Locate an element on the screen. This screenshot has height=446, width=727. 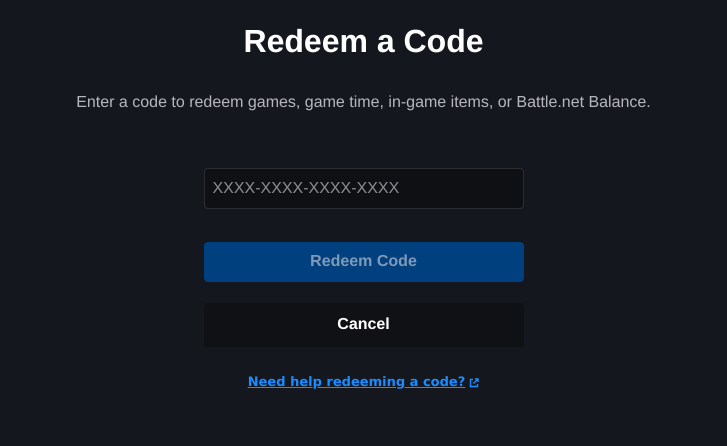
help-link: Need help redeeming a code? is located at coordinates (364, 382).